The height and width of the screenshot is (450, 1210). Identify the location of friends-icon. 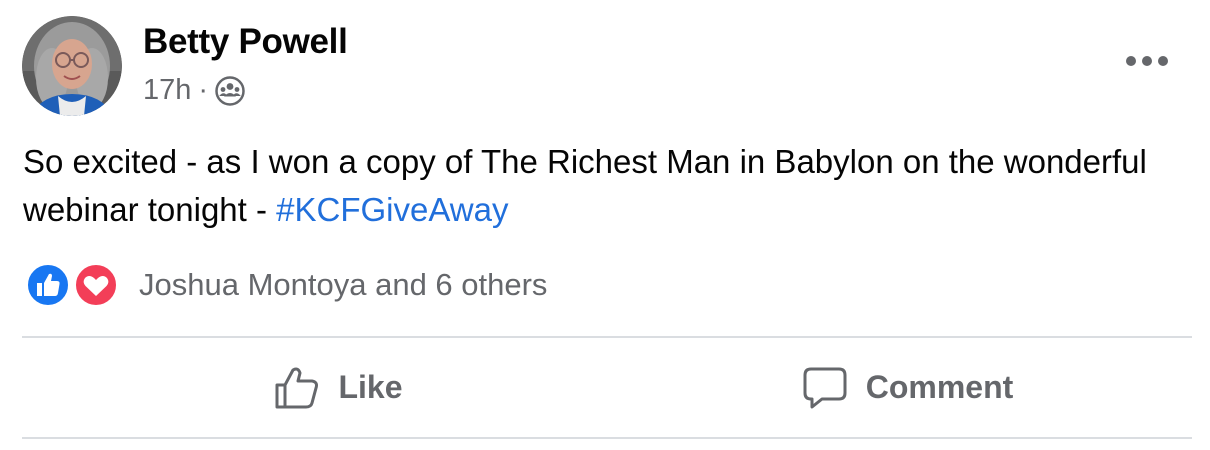
(230, 91).